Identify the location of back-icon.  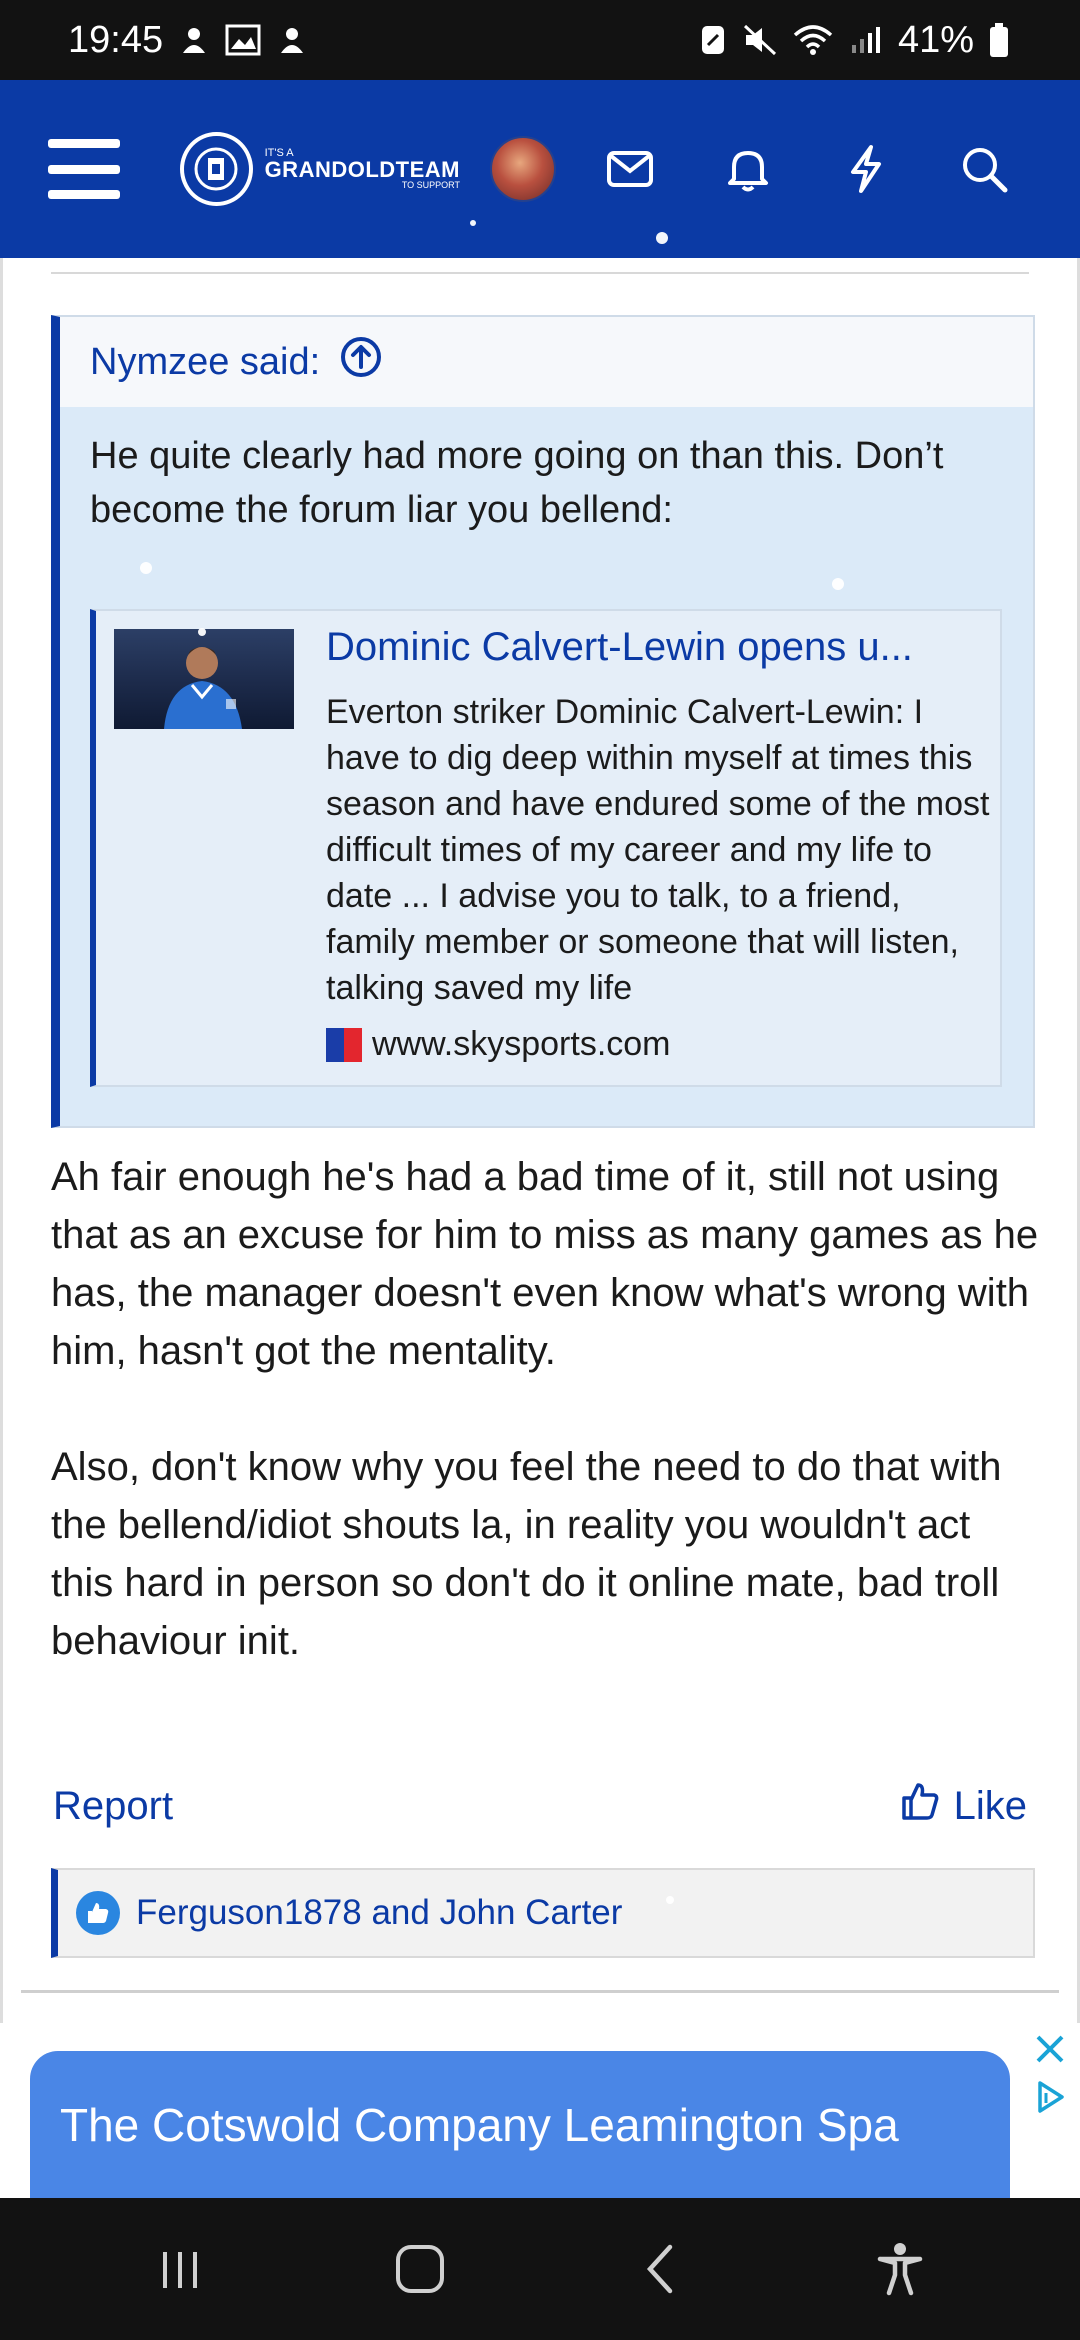
(660, 2269).